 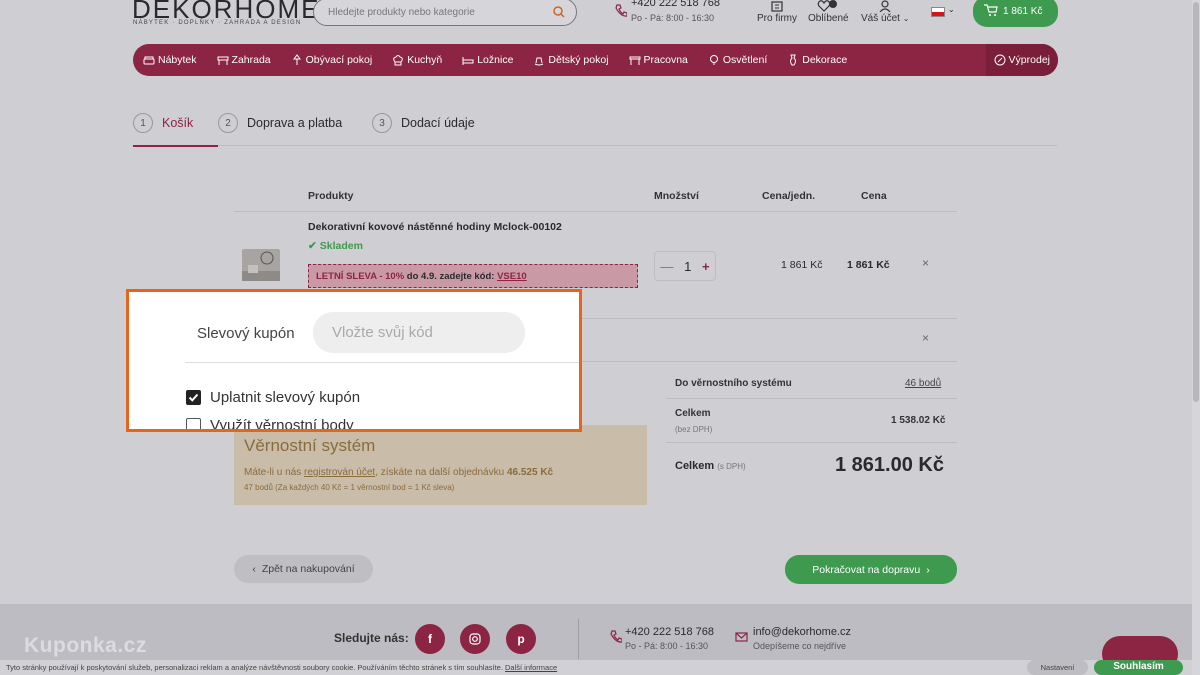 I want to click on total-ex-vat-label: Celkem, so click(x=693, y=413).